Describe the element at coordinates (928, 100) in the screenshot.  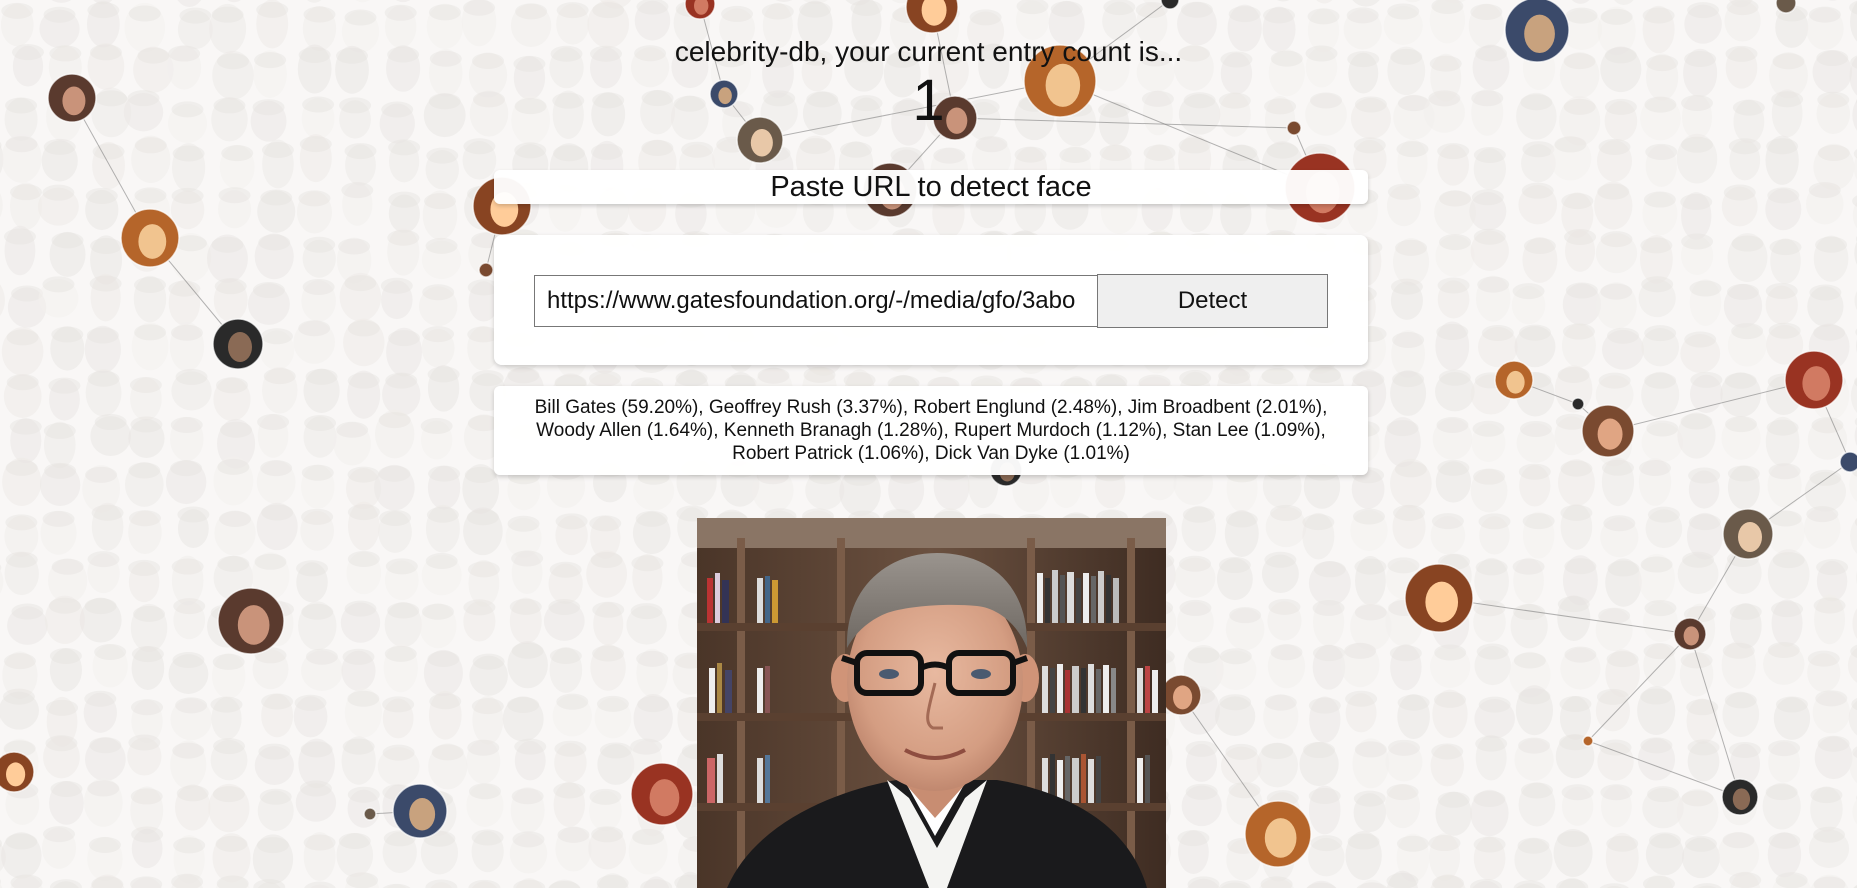
I see `entry-count-value: 1` at that location.